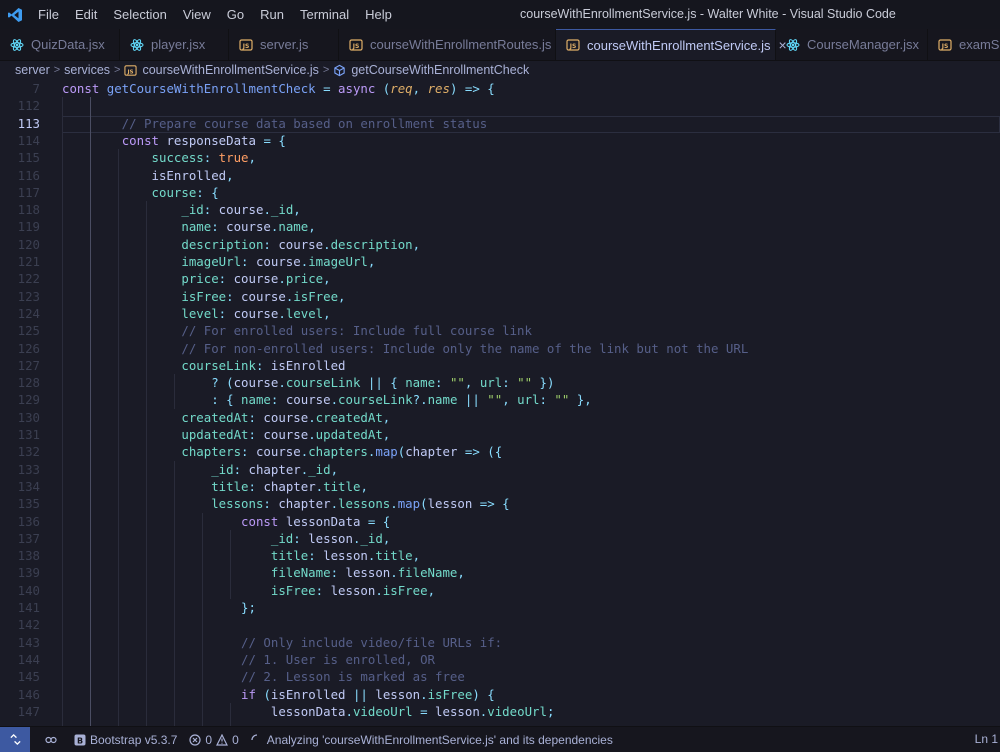 This screenshot has width=1000, height=752. I want to click on code-token: => {, so click(491, 504).